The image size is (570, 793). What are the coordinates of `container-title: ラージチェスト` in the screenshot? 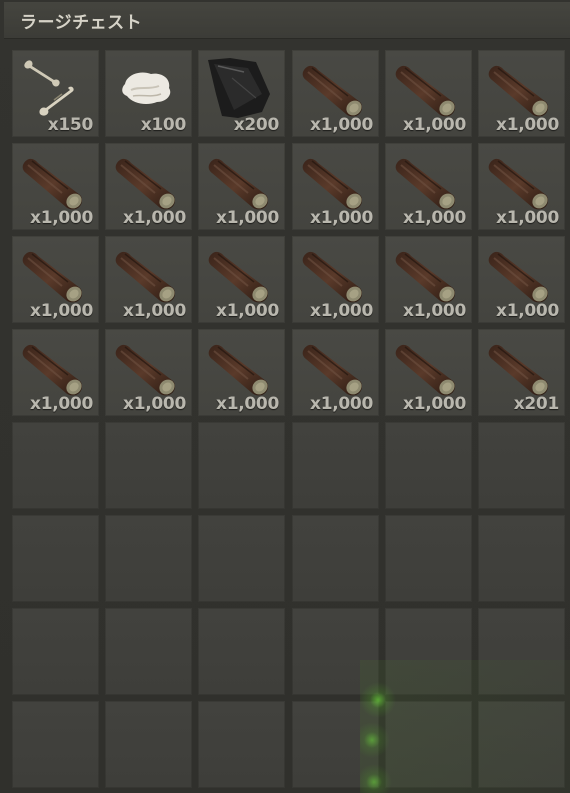 It's located at (81, 23).